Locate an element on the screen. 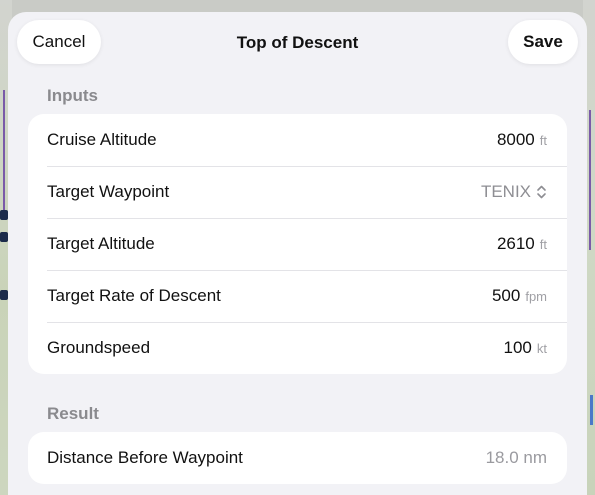 The width and height of the screenshot is (595, 495). target-waypoint-picker: TENIX is located at coordinates (514, 192).